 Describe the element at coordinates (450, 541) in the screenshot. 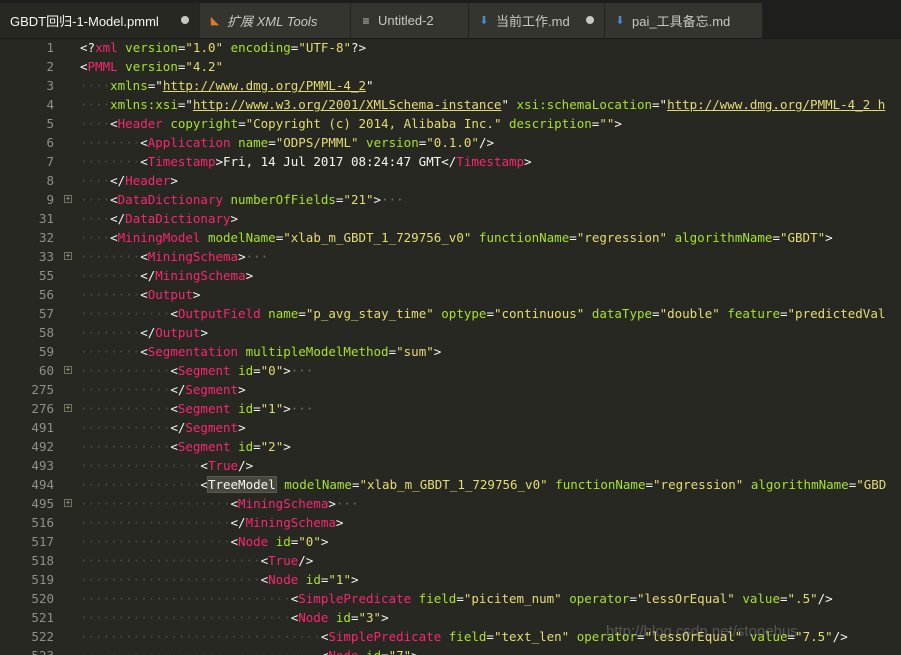

I see `code-line: 517 ····················<Node id="0">` at that location.